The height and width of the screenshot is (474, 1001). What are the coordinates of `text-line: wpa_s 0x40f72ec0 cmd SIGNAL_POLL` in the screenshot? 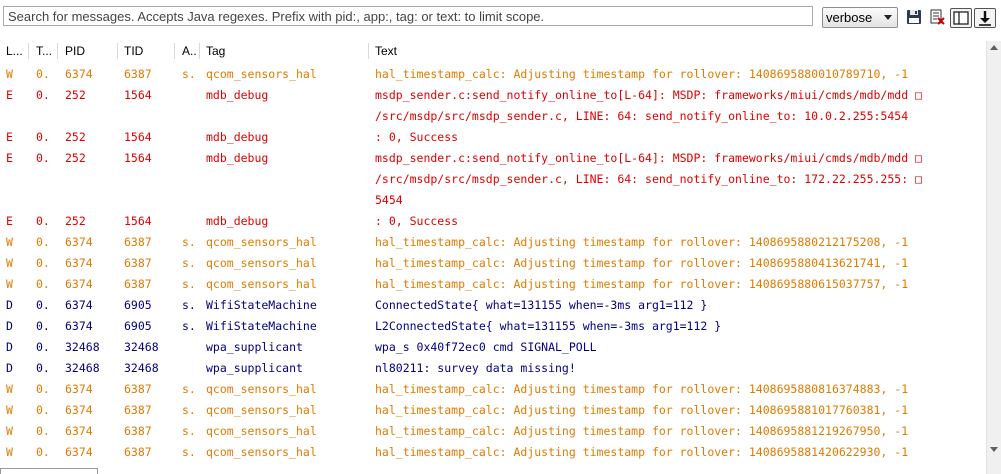 It's located at (486, 347).